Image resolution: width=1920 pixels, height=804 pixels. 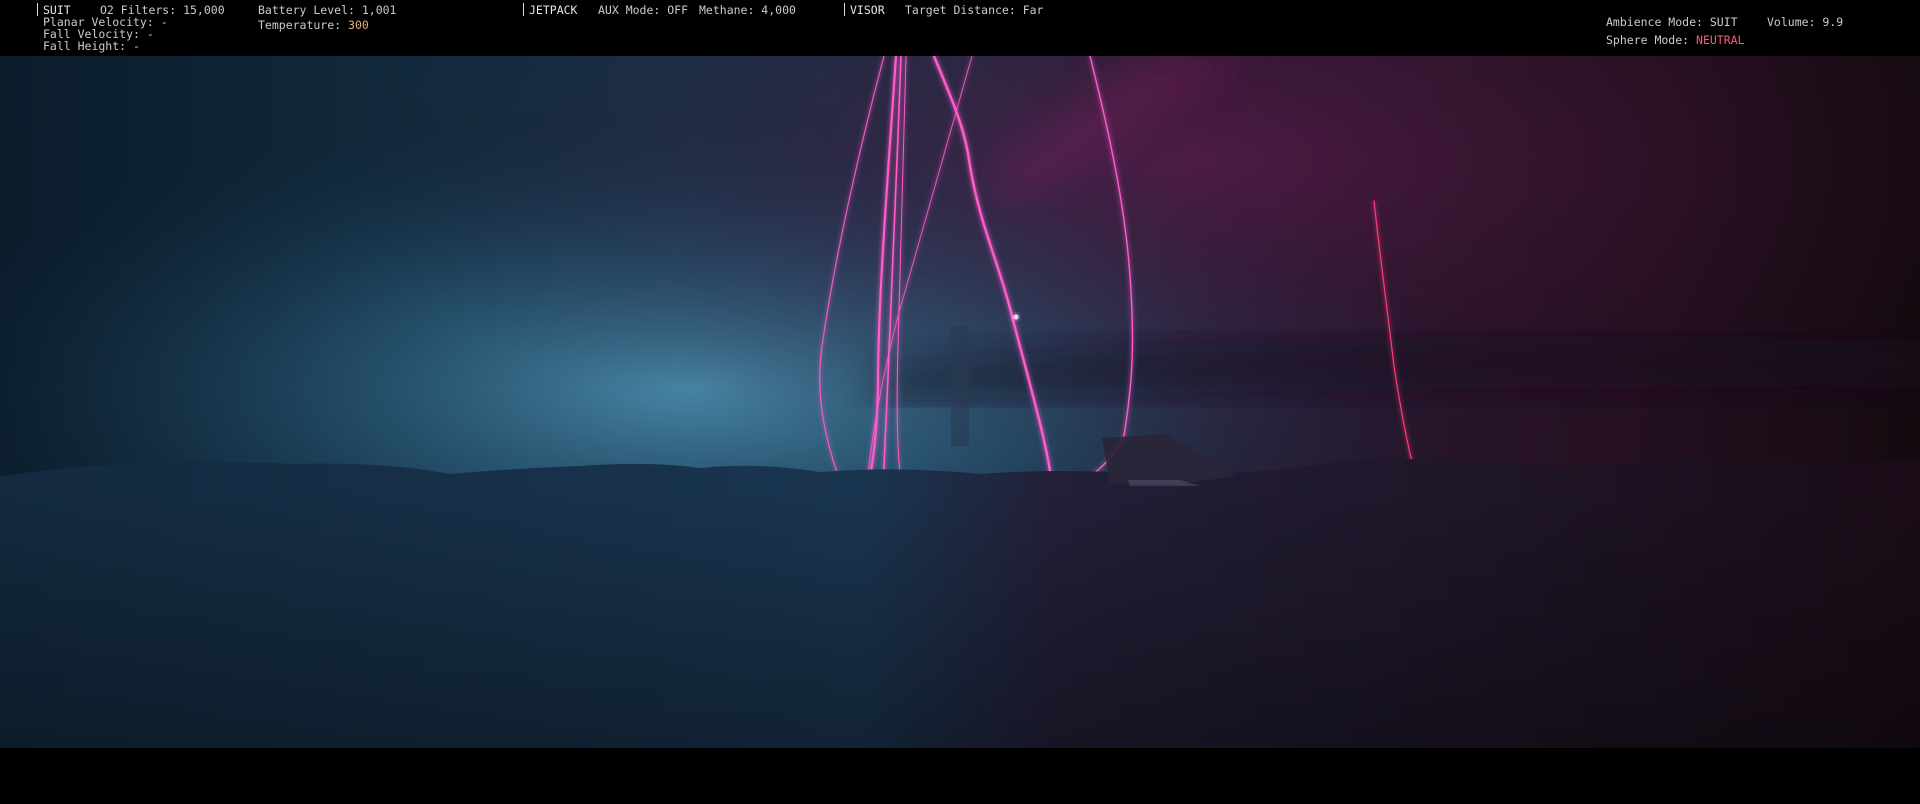 I want to click on fall-height-readout: Fall Height: -, so click(x=91, y=46).